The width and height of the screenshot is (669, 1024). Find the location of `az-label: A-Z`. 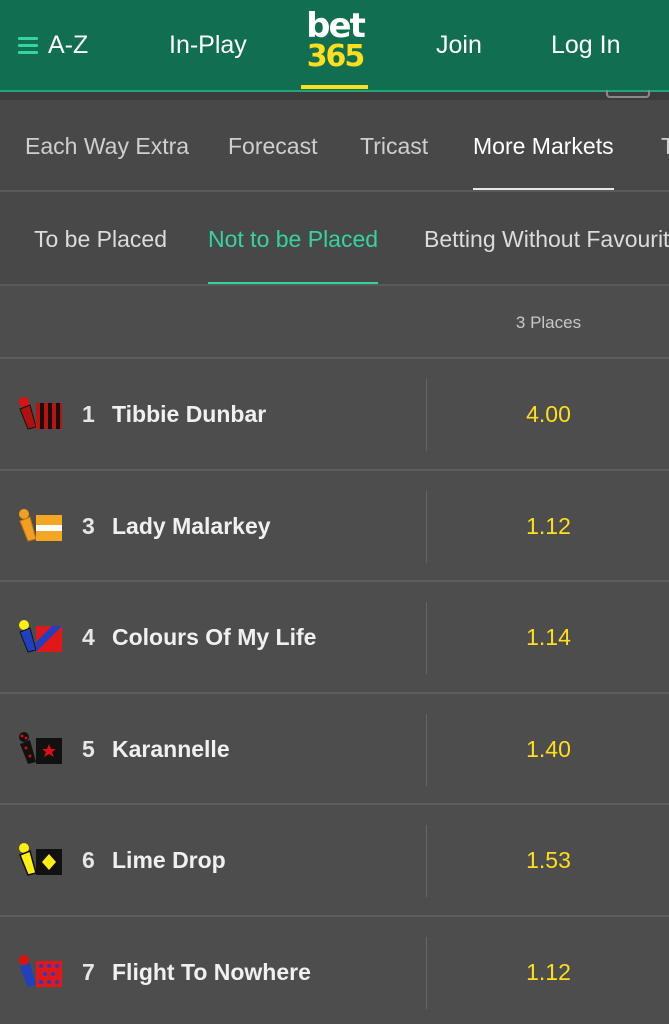

az-label: A-Z is located at coordinates (68, 44).